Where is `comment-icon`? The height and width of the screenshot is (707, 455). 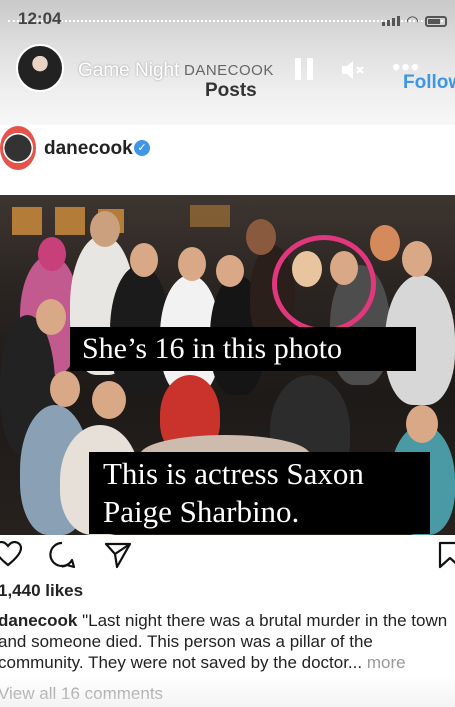
comment-icon is located at coordinates (62, 555).